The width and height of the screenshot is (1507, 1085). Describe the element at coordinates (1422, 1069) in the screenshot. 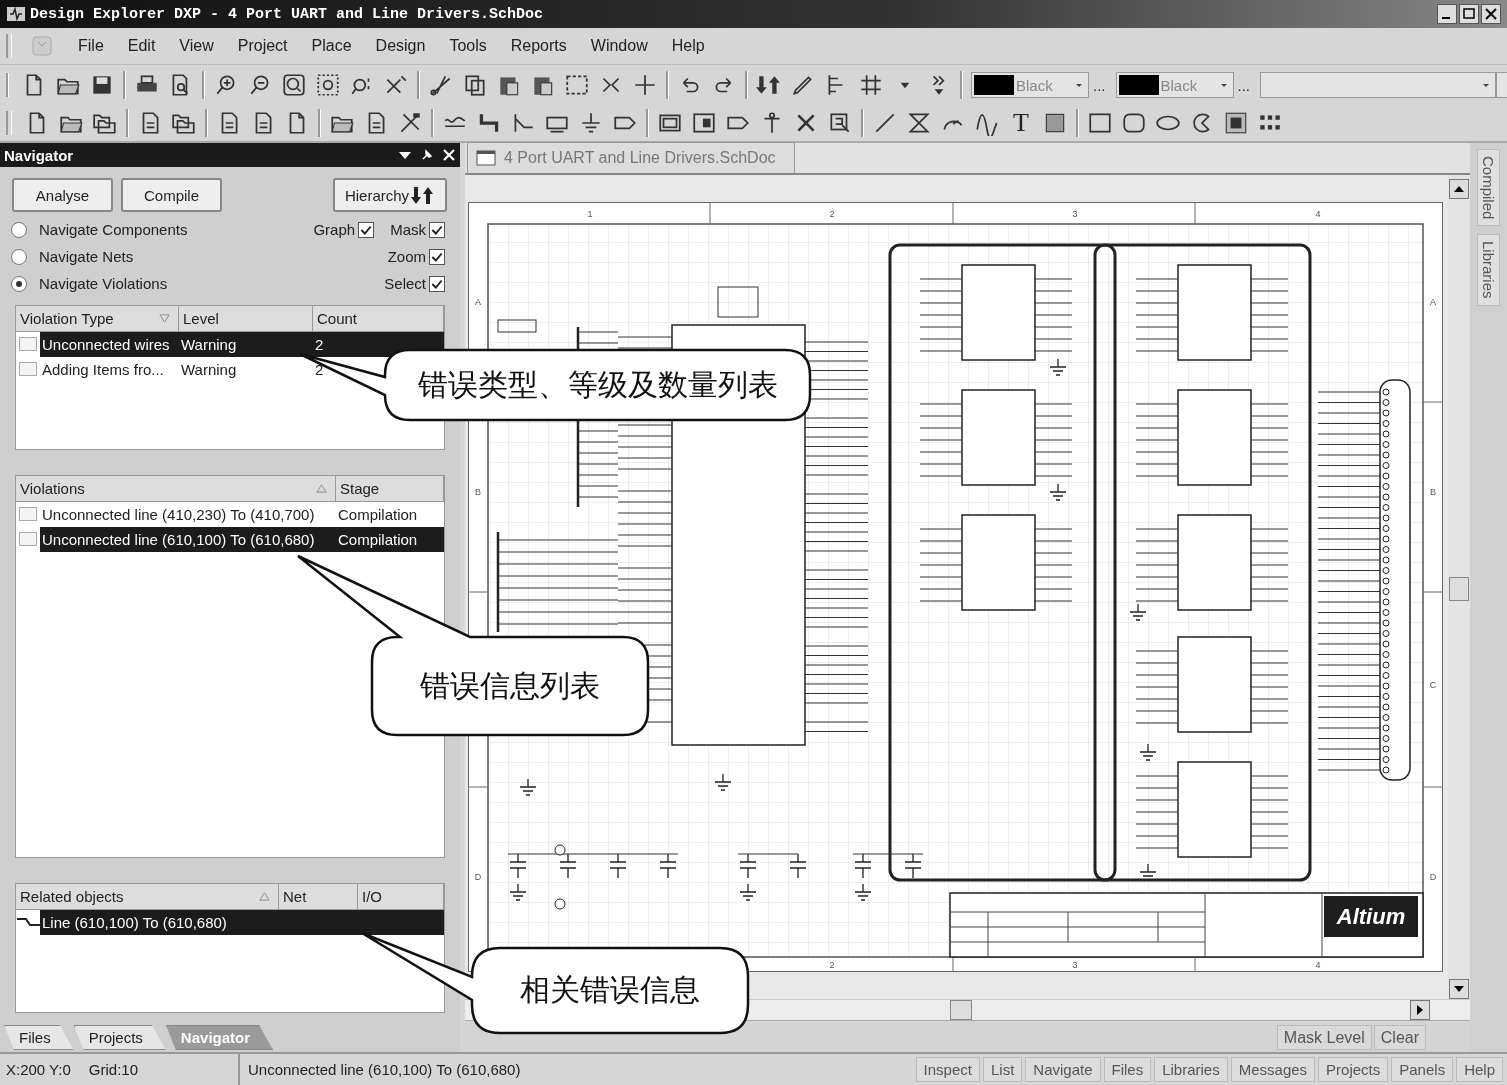

I see `panel-button: Panels` at that location.